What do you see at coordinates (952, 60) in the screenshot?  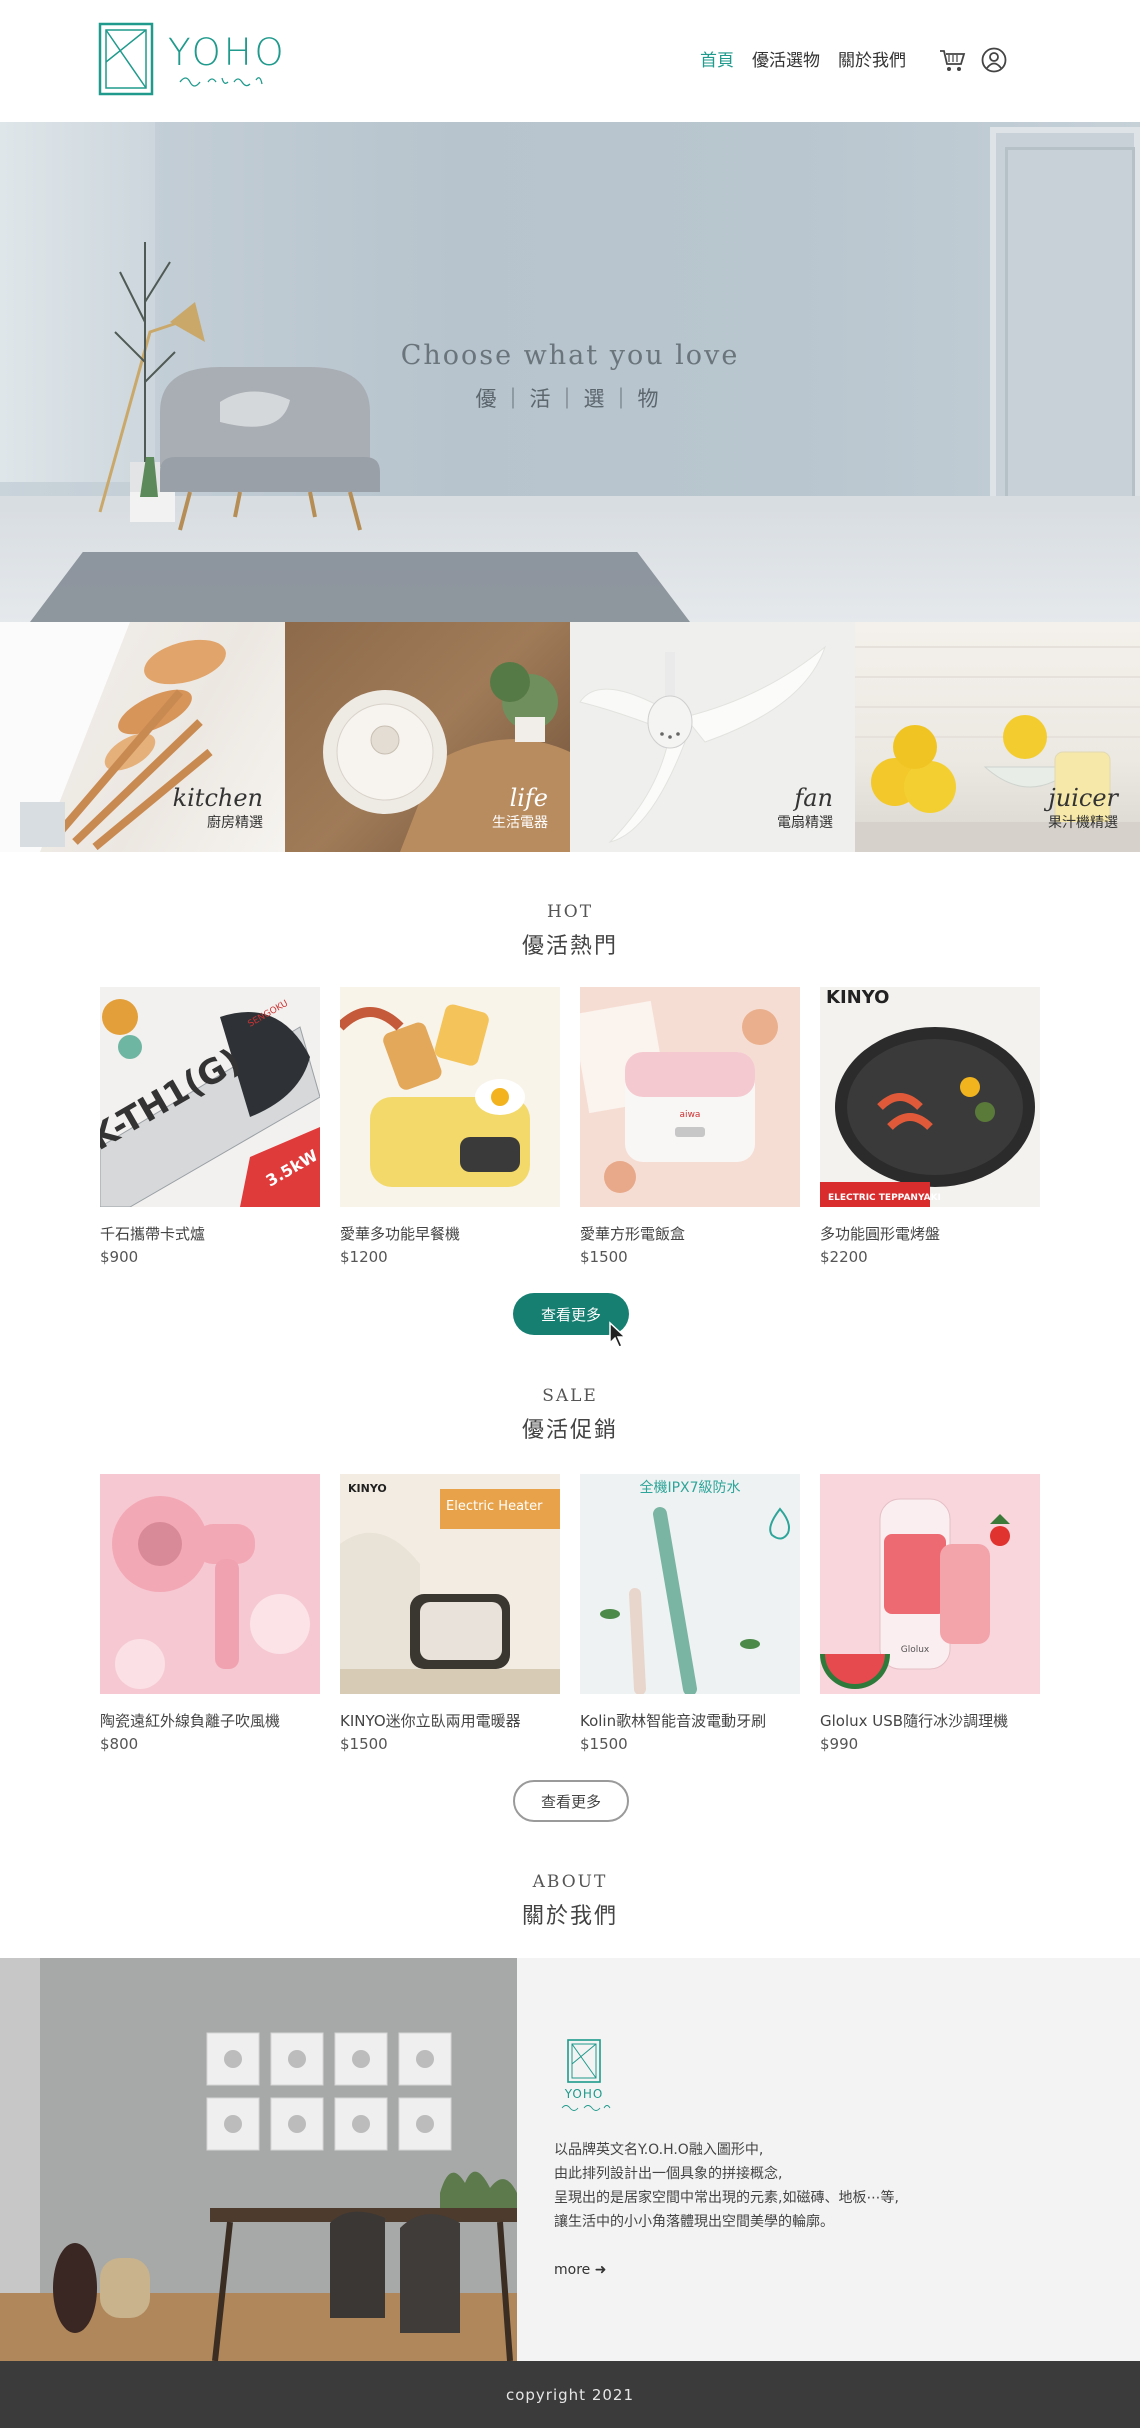 I see `cart-icon` at bounding box center [952, 60].